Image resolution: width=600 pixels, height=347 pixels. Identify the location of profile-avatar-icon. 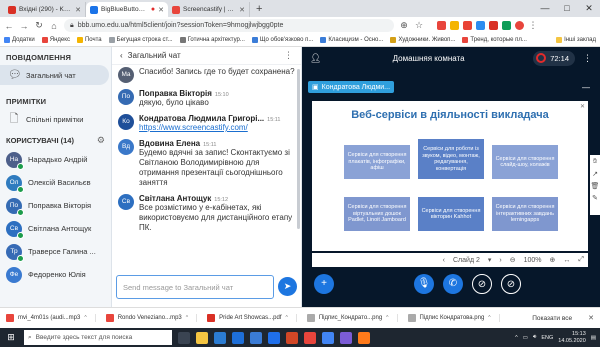
(519, 25).